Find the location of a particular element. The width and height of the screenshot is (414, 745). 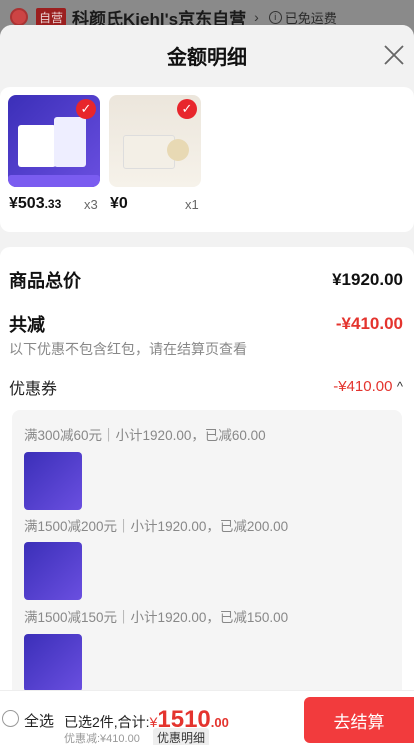

product-badge-icon is located at coordinates (178, 150).